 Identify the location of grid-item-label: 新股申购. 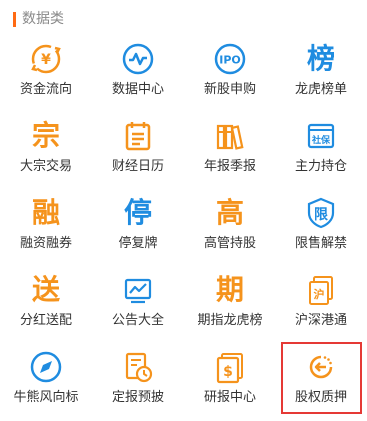
(229, 89).